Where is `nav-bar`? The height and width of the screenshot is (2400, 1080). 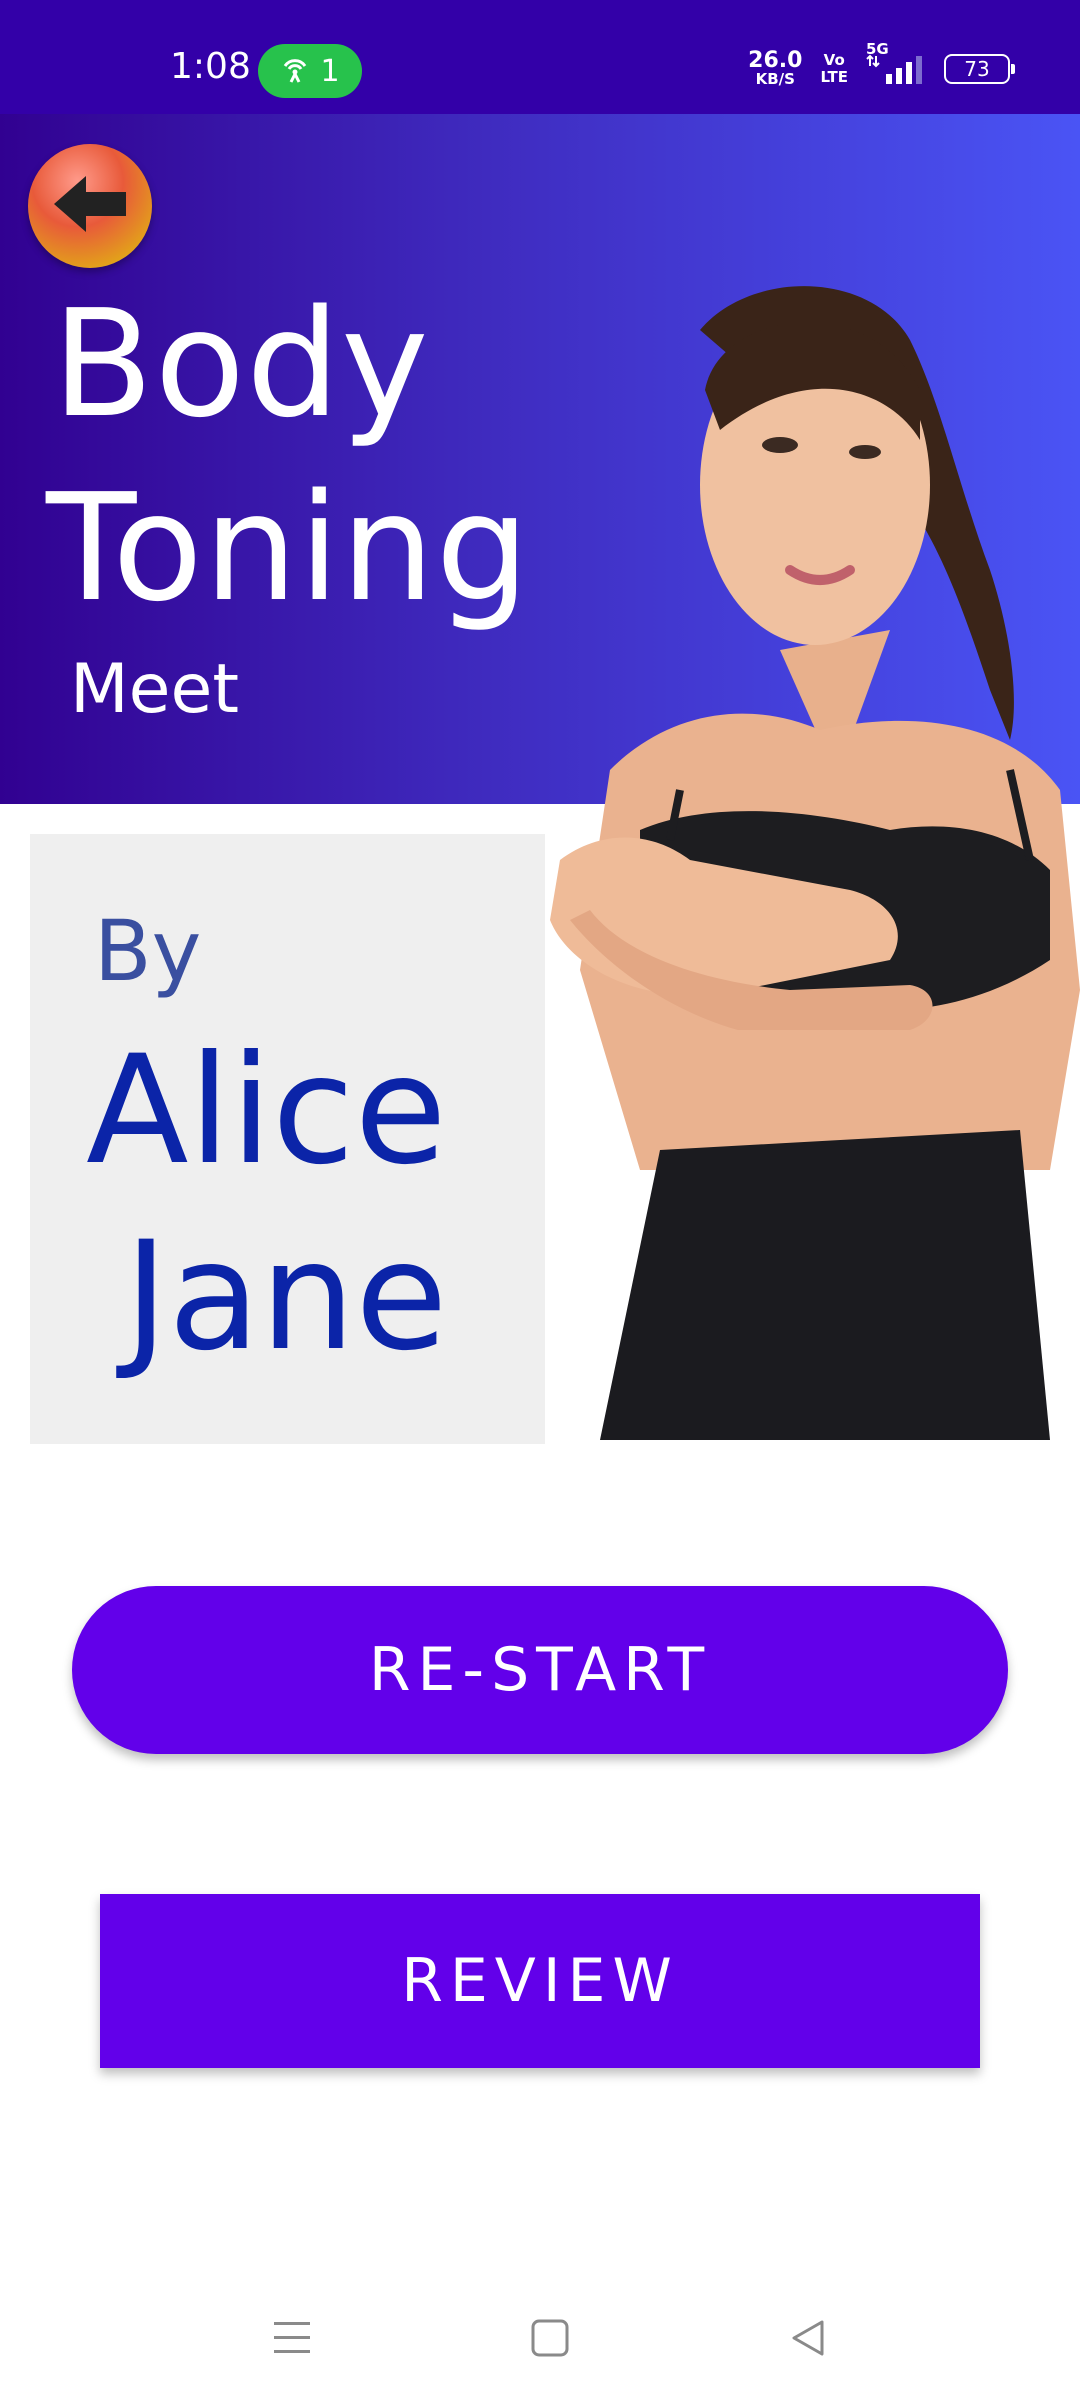
nav-bar is located at coordinates (540, 2335).